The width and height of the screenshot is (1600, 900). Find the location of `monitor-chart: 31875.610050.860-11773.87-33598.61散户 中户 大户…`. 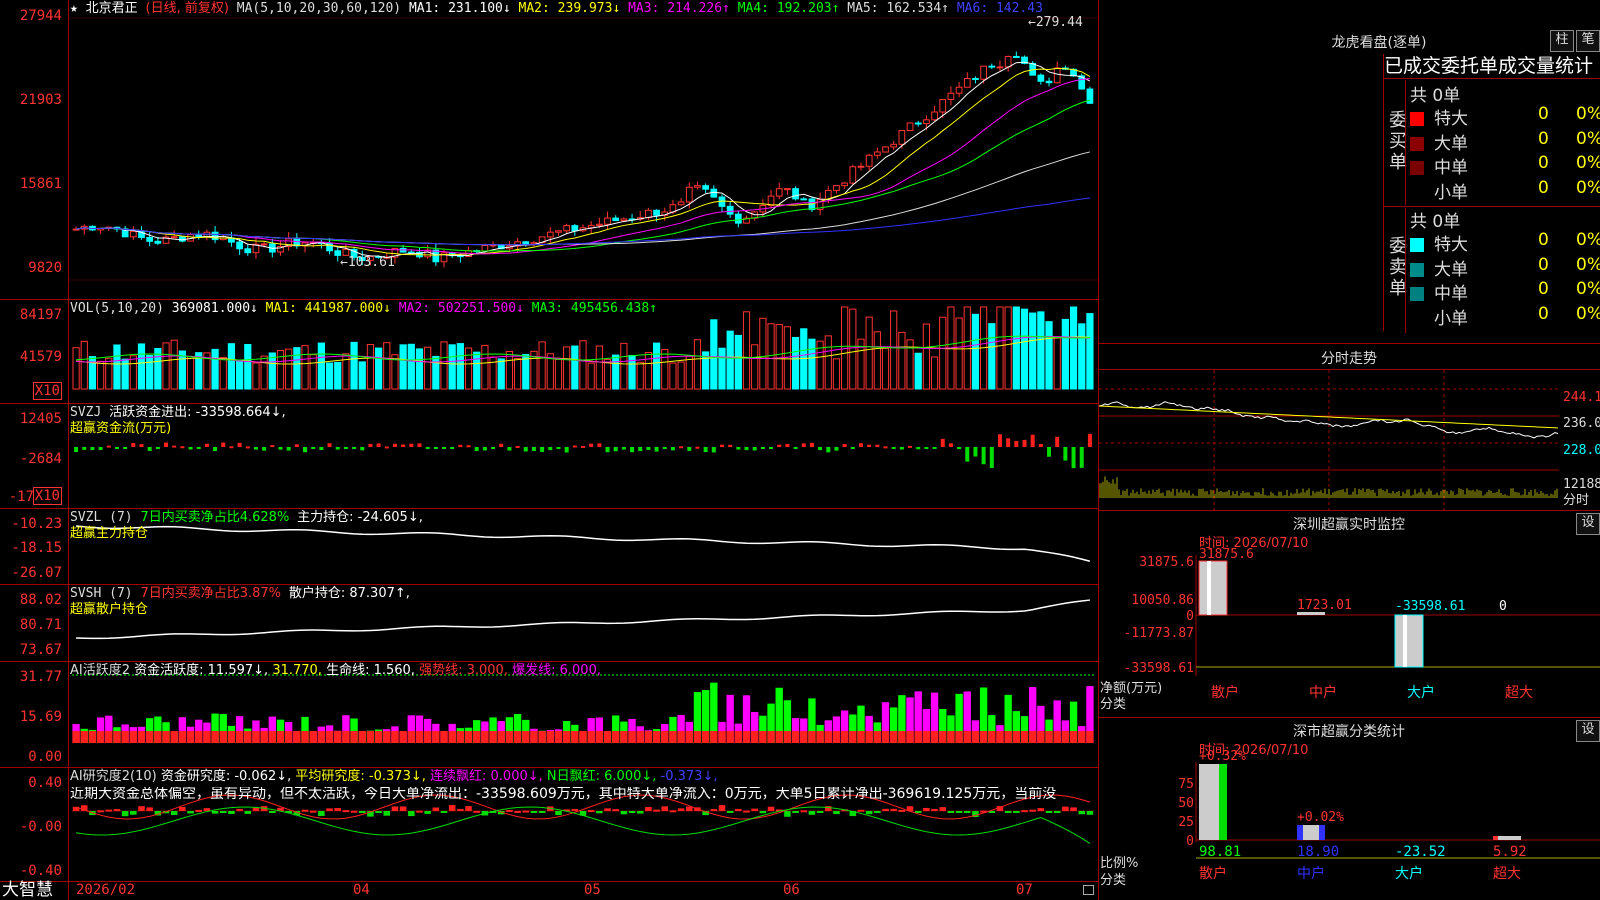

monitor-chart: 31875.610050.860-11773.87-33598.61散户 中户 大户… is located at coordinates (1349, 614).